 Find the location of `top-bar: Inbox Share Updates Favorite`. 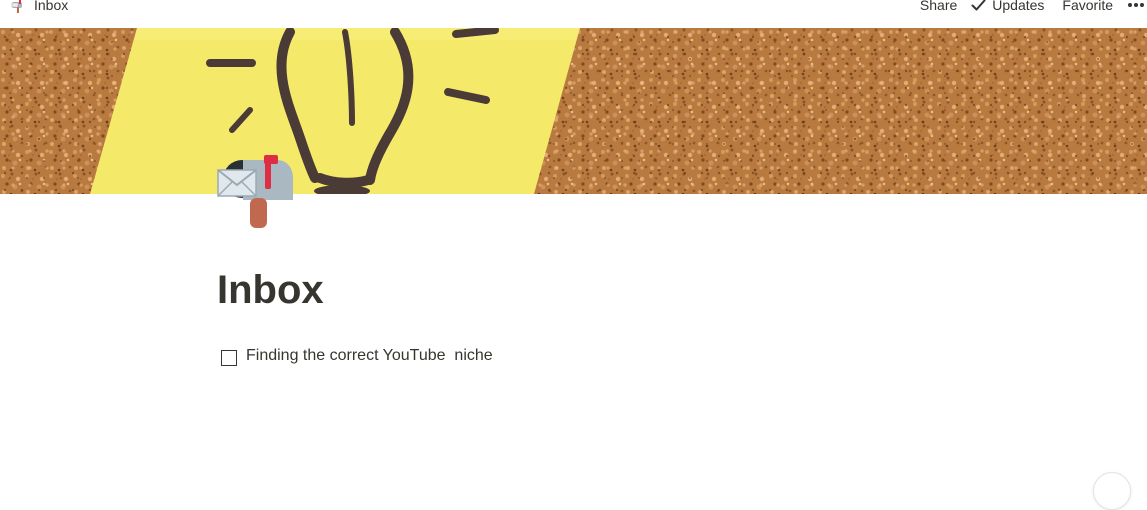

top-bar: Inbox Share Updates Favorite is located at coordinates (573, 14).